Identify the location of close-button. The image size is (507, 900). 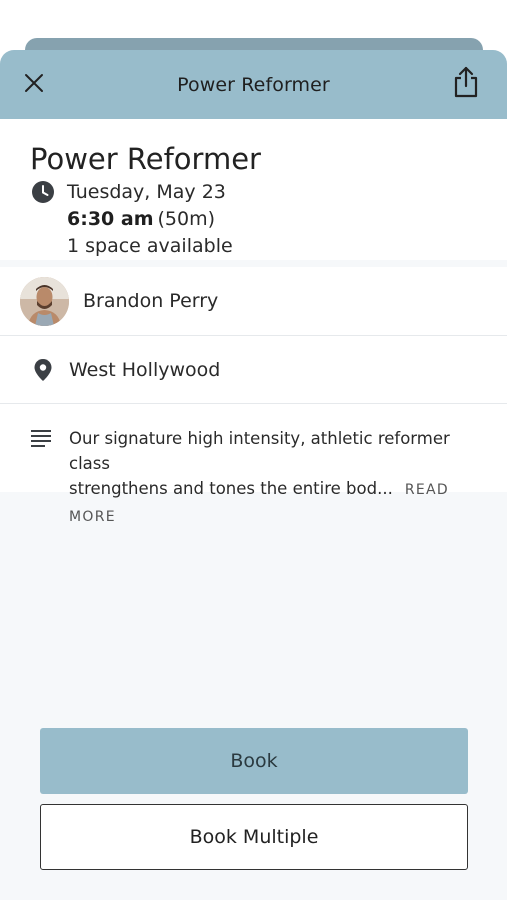
(34, 85).